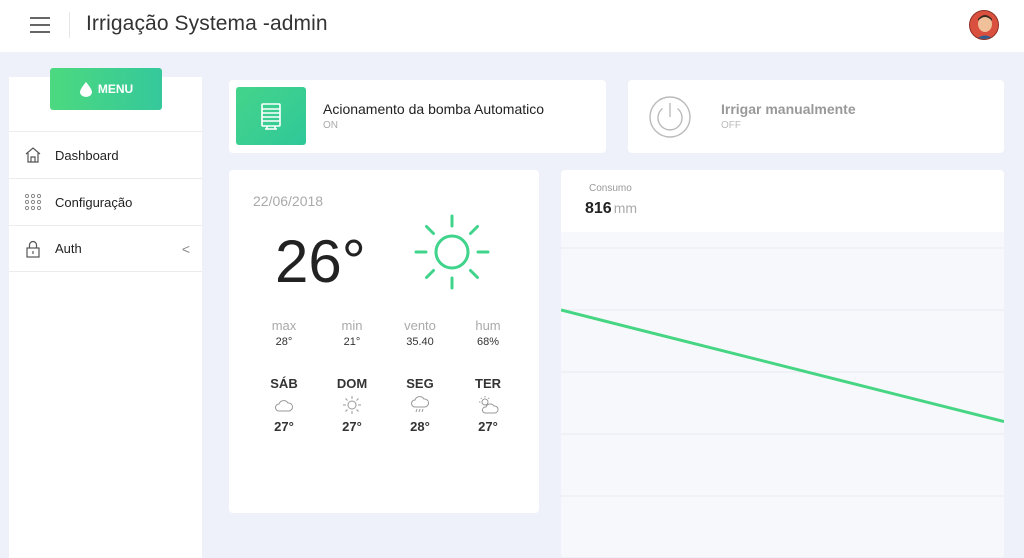  What do you see at coordinates (434, 109) in the screenshot?
I see `pump-card-title: Acionamento da bomba Automatico` at bounding box center [434, 109].